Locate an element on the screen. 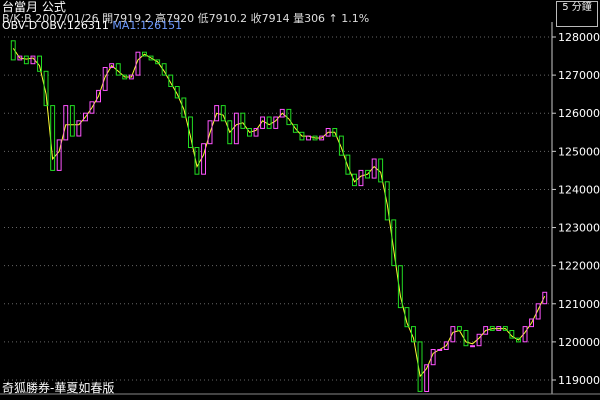 This screenshot has width=600, height=400. y-tick-label: 123000 is located at coordinates (579, 228).